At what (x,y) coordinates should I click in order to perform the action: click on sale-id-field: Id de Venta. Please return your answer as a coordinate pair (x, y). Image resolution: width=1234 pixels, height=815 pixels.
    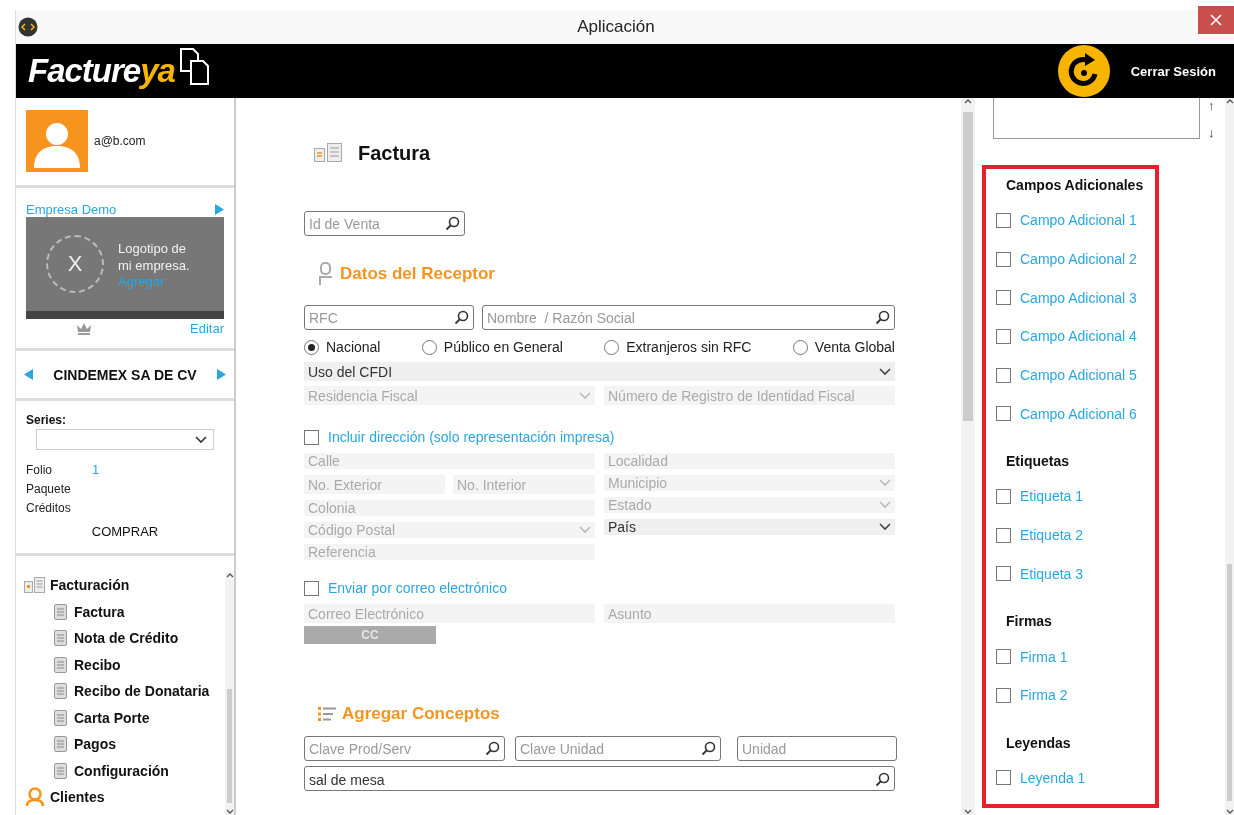
    Looking at the image, I should click on (384, 223).